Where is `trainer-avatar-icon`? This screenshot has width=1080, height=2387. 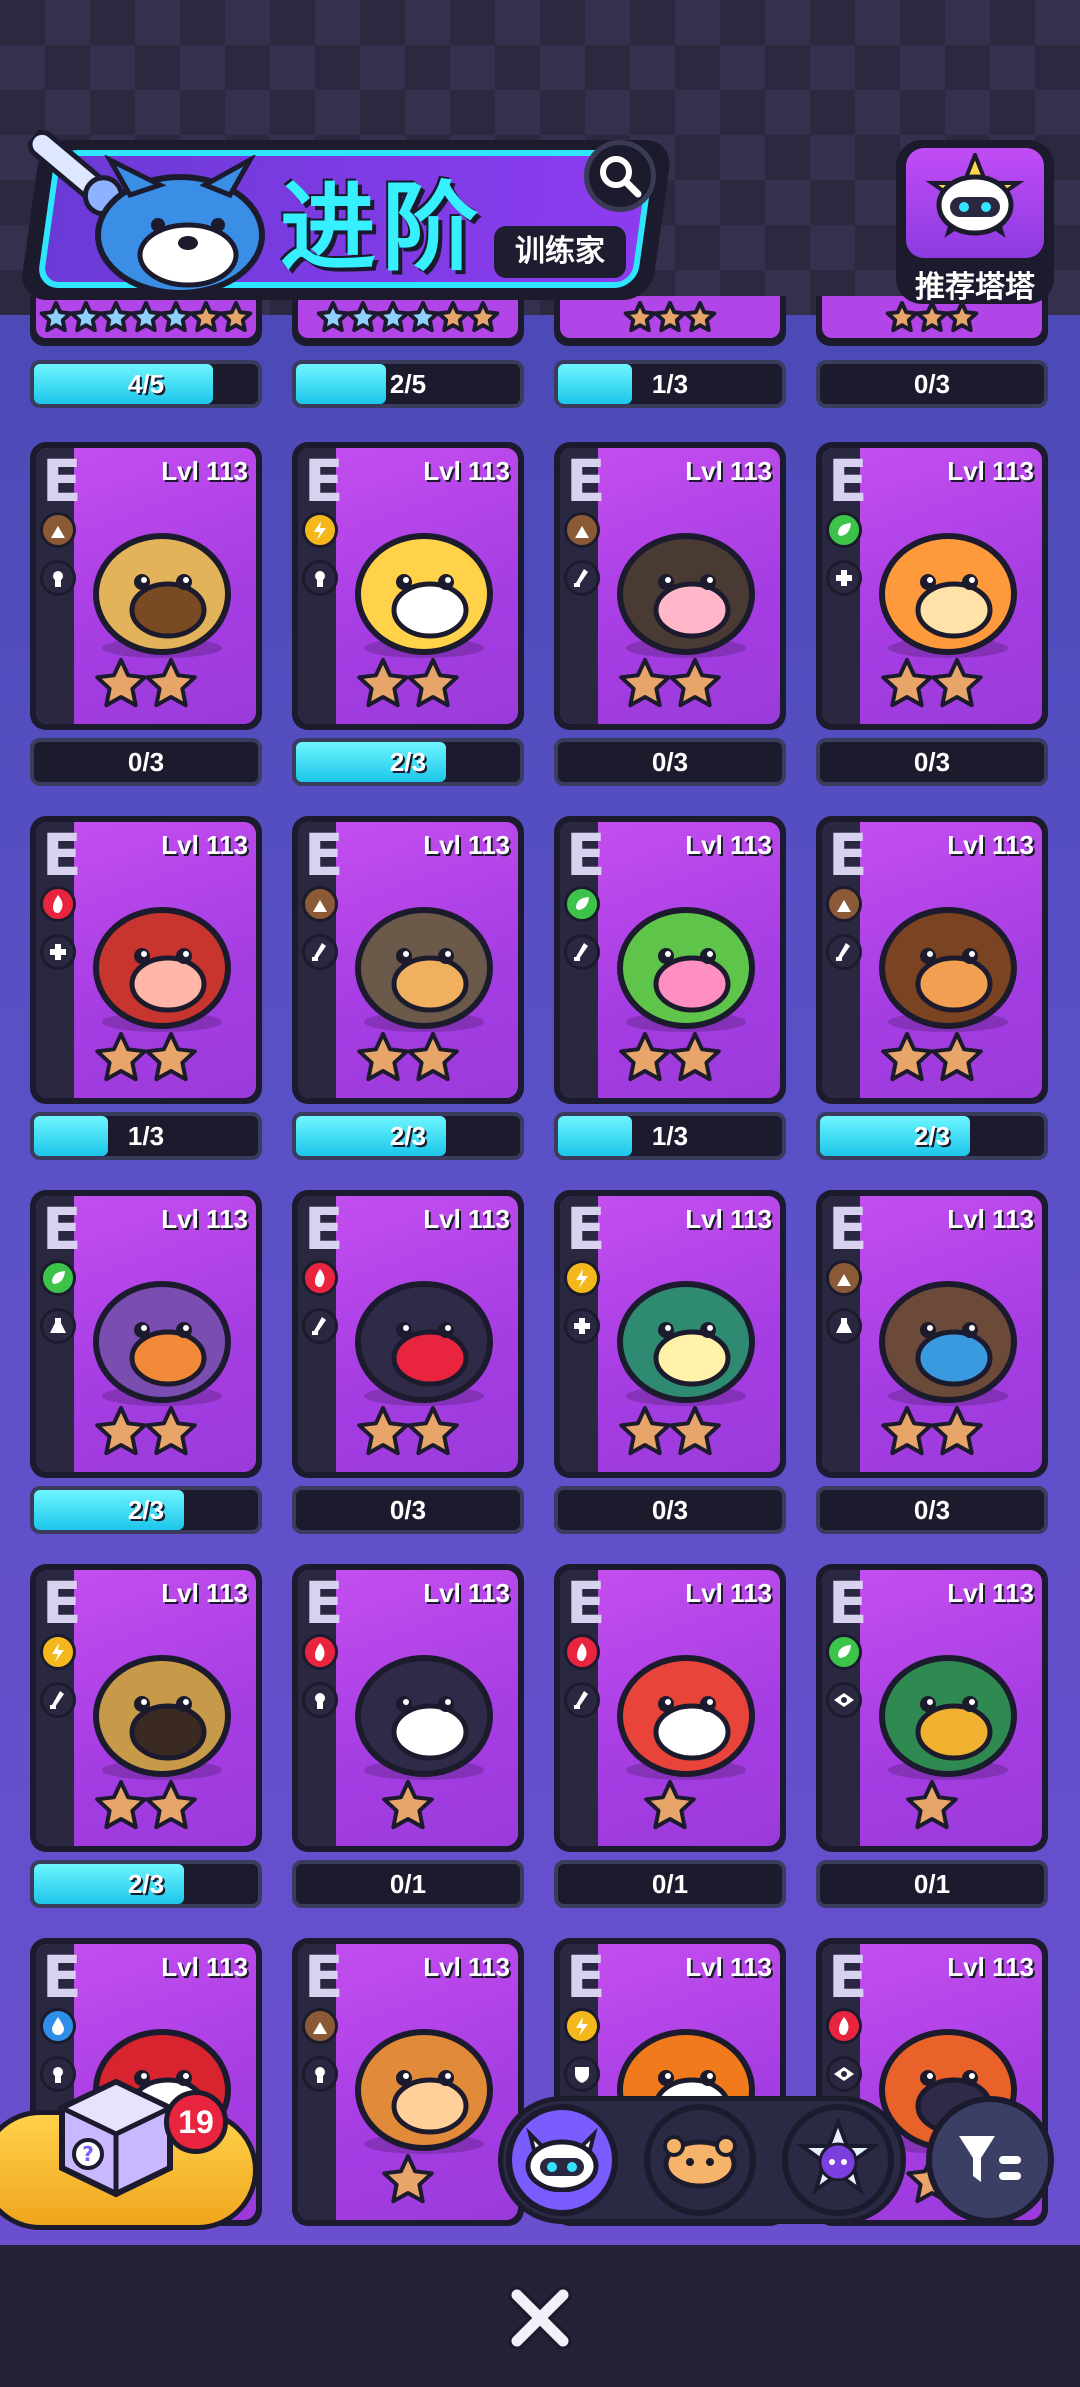 trainer-avatar-icon is located at coordinates (180, 222).